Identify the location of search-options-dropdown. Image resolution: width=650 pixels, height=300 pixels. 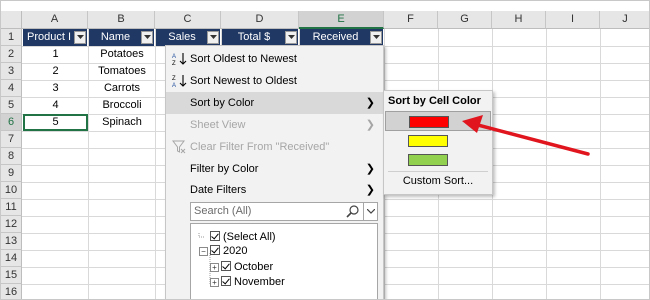
(370, 211).